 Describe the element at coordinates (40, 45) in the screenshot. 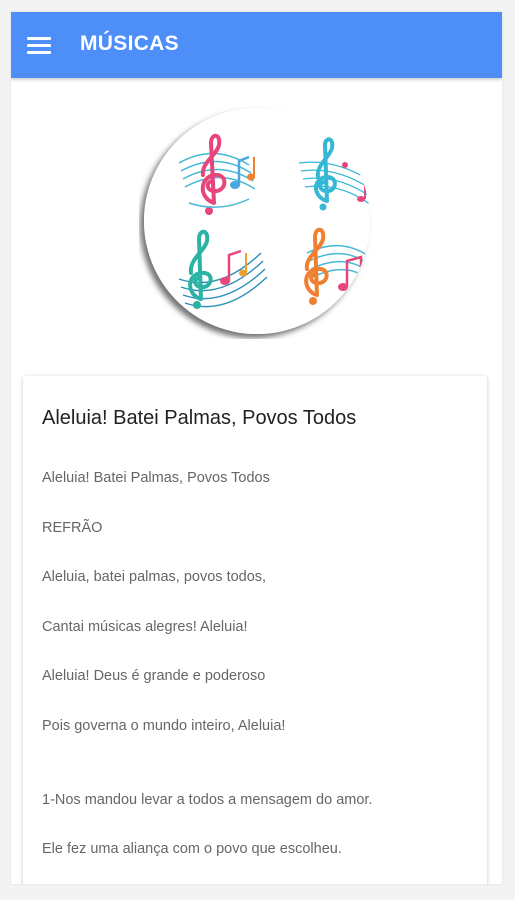

I see `hamburger-menu-icon` at that location.